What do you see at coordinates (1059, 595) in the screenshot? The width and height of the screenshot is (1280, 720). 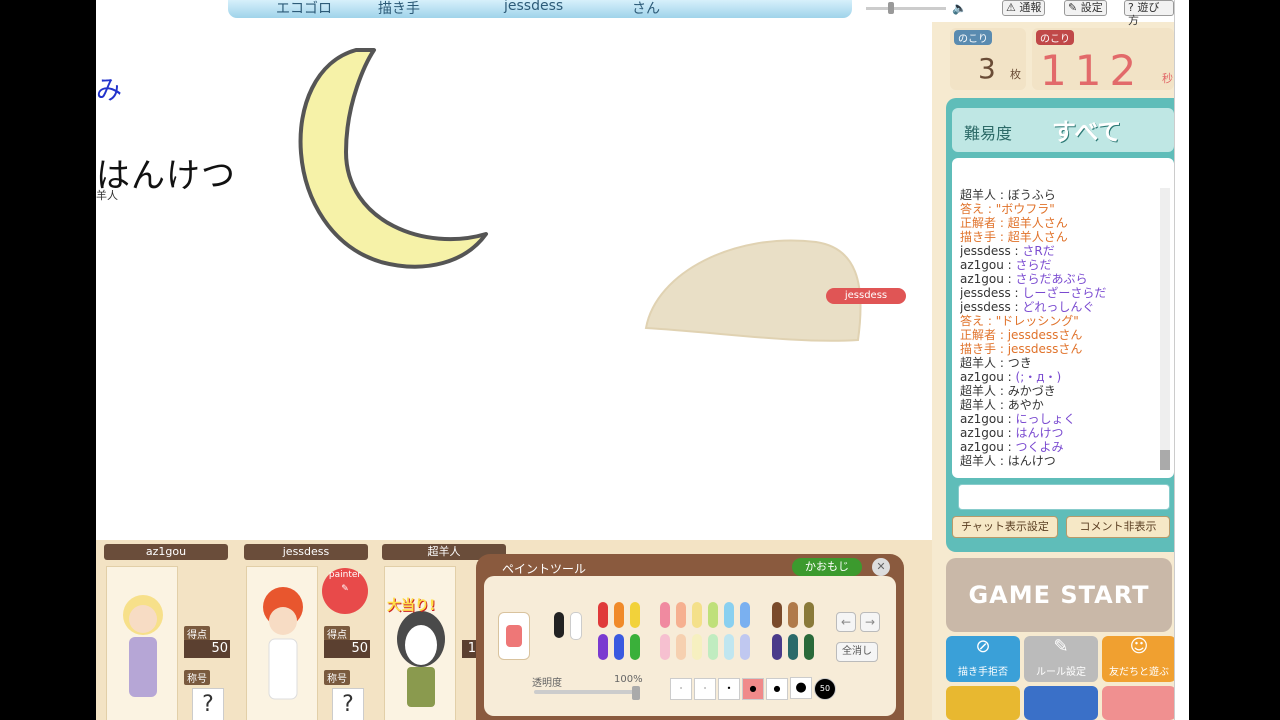 I see `game-start-button: GAME START` at bounding box center [1059, 595].